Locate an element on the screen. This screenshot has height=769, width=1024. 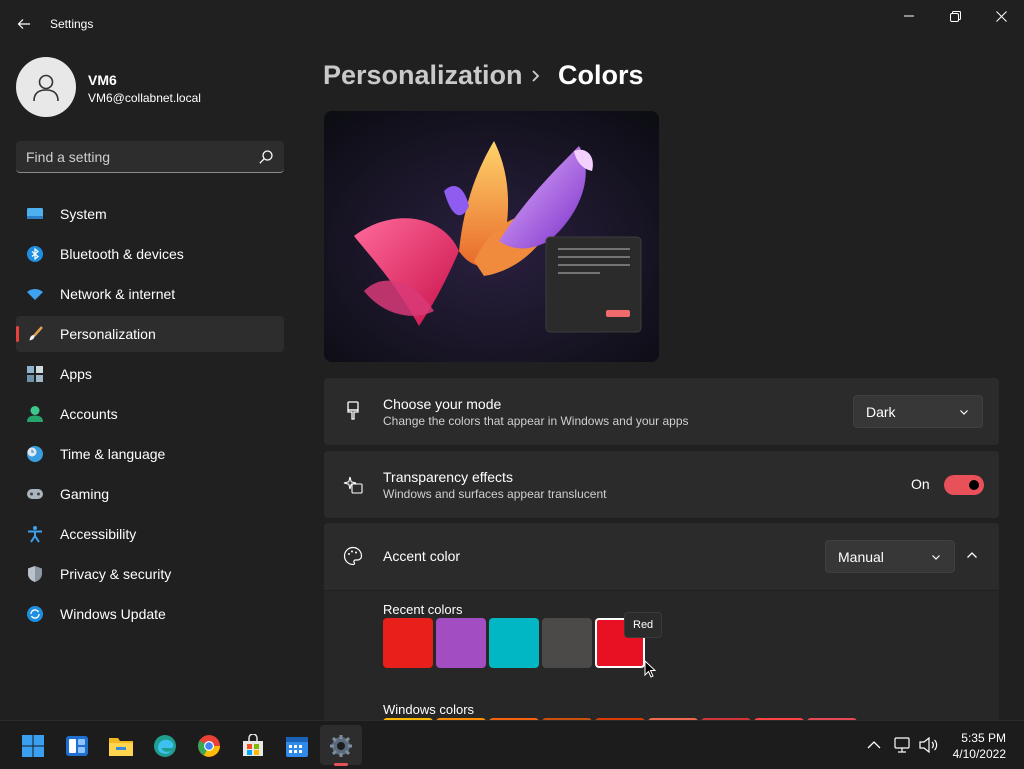
tooltip-text: Red is located at coordinates (643, 625).